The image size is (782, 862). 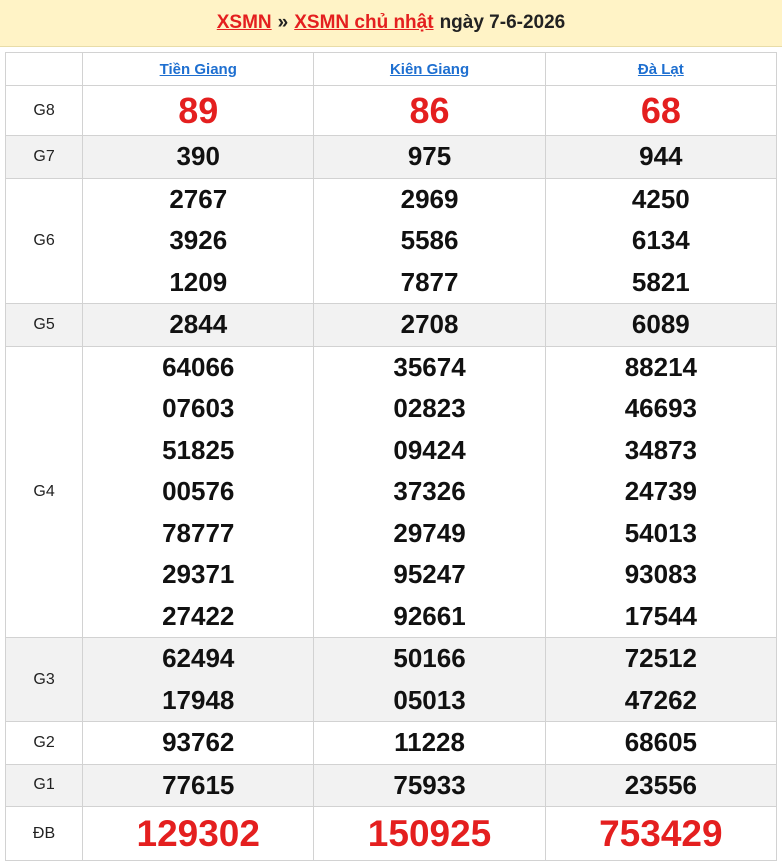 I want to click on prize-number: 23556, so click(x=660, y=784).